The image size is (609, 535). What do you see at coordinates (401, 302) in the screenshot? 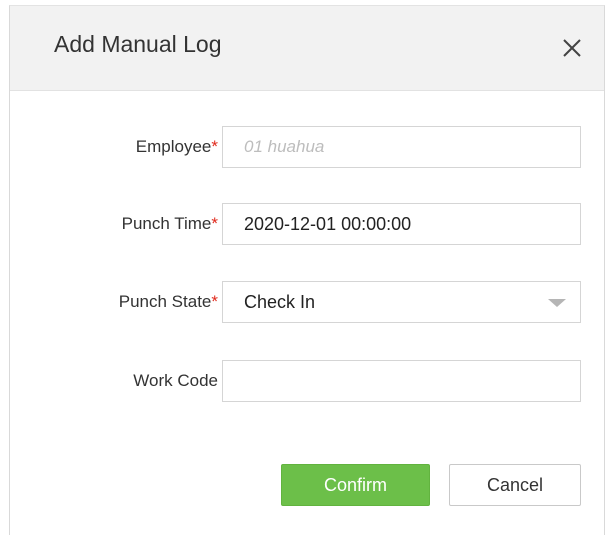
I see `punch-state-select: Check In` at bounding box center [401, 302].